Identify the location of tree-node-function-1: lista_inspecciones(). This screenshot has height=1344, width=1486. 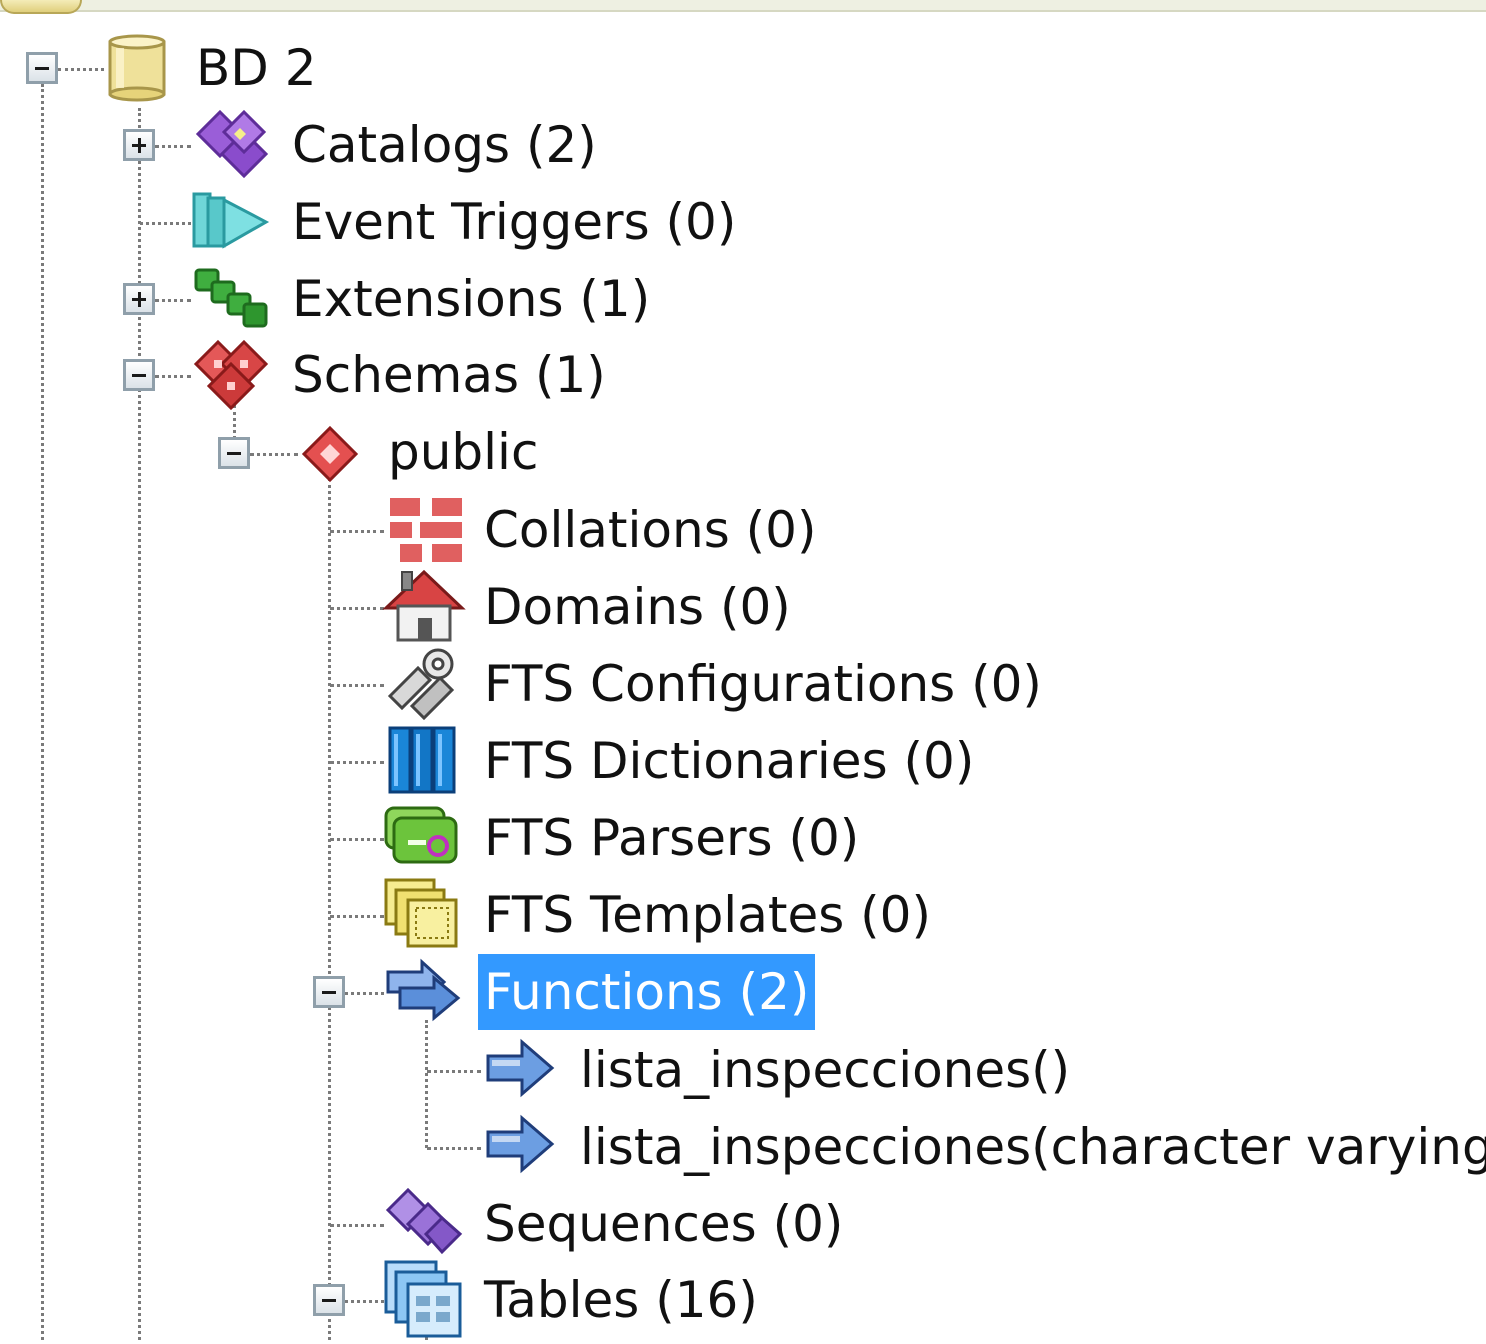
(825, 1070).